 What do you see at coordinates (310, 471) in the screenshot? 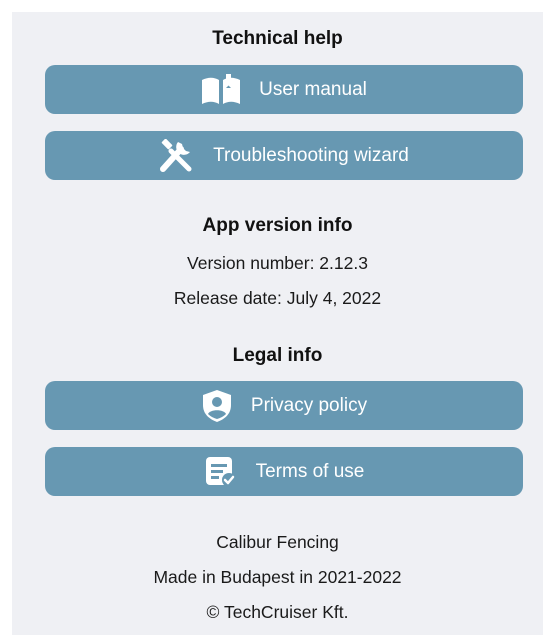
I see `terms-of-use-label: Terms of use` at bounding box center [310, 471].